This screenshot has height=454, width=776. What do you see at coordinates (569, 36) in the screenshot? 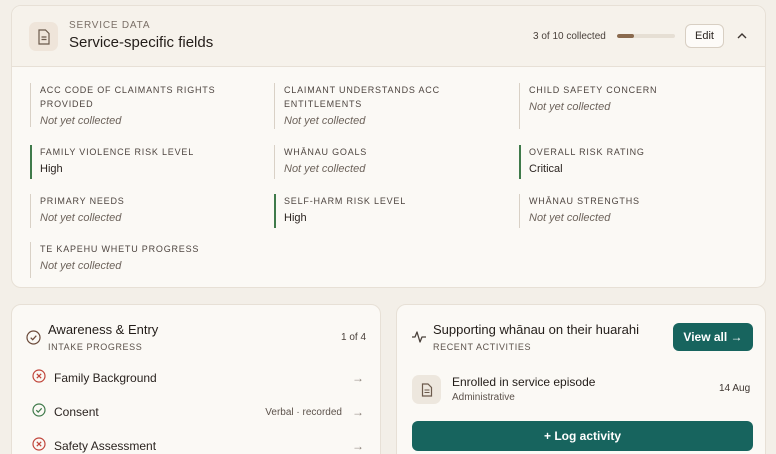
I see `collection-progress-text: 3 of 10 collected` at bounding box center [569, 36].